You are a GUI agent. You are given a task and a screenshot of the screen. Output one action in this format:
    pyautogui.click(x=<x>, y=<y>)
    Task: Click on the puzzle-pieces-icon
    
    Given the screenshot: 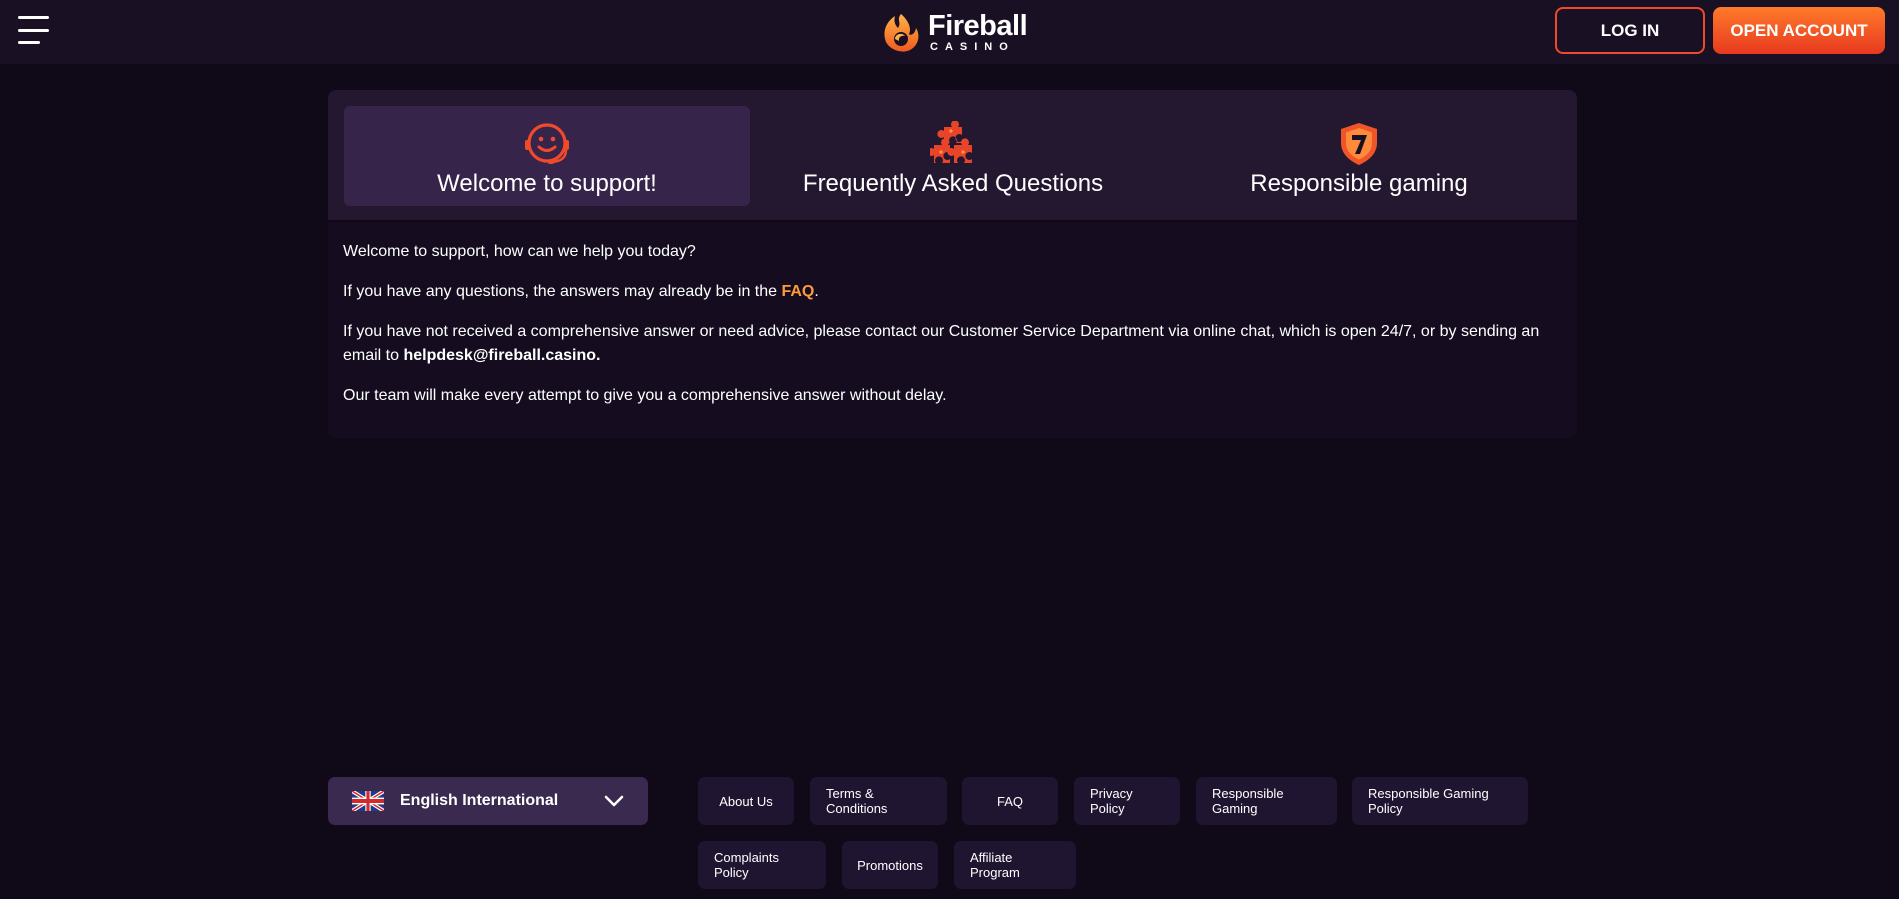 What is the action you would take?
    pyautogui.click(x=951, y=142)
    